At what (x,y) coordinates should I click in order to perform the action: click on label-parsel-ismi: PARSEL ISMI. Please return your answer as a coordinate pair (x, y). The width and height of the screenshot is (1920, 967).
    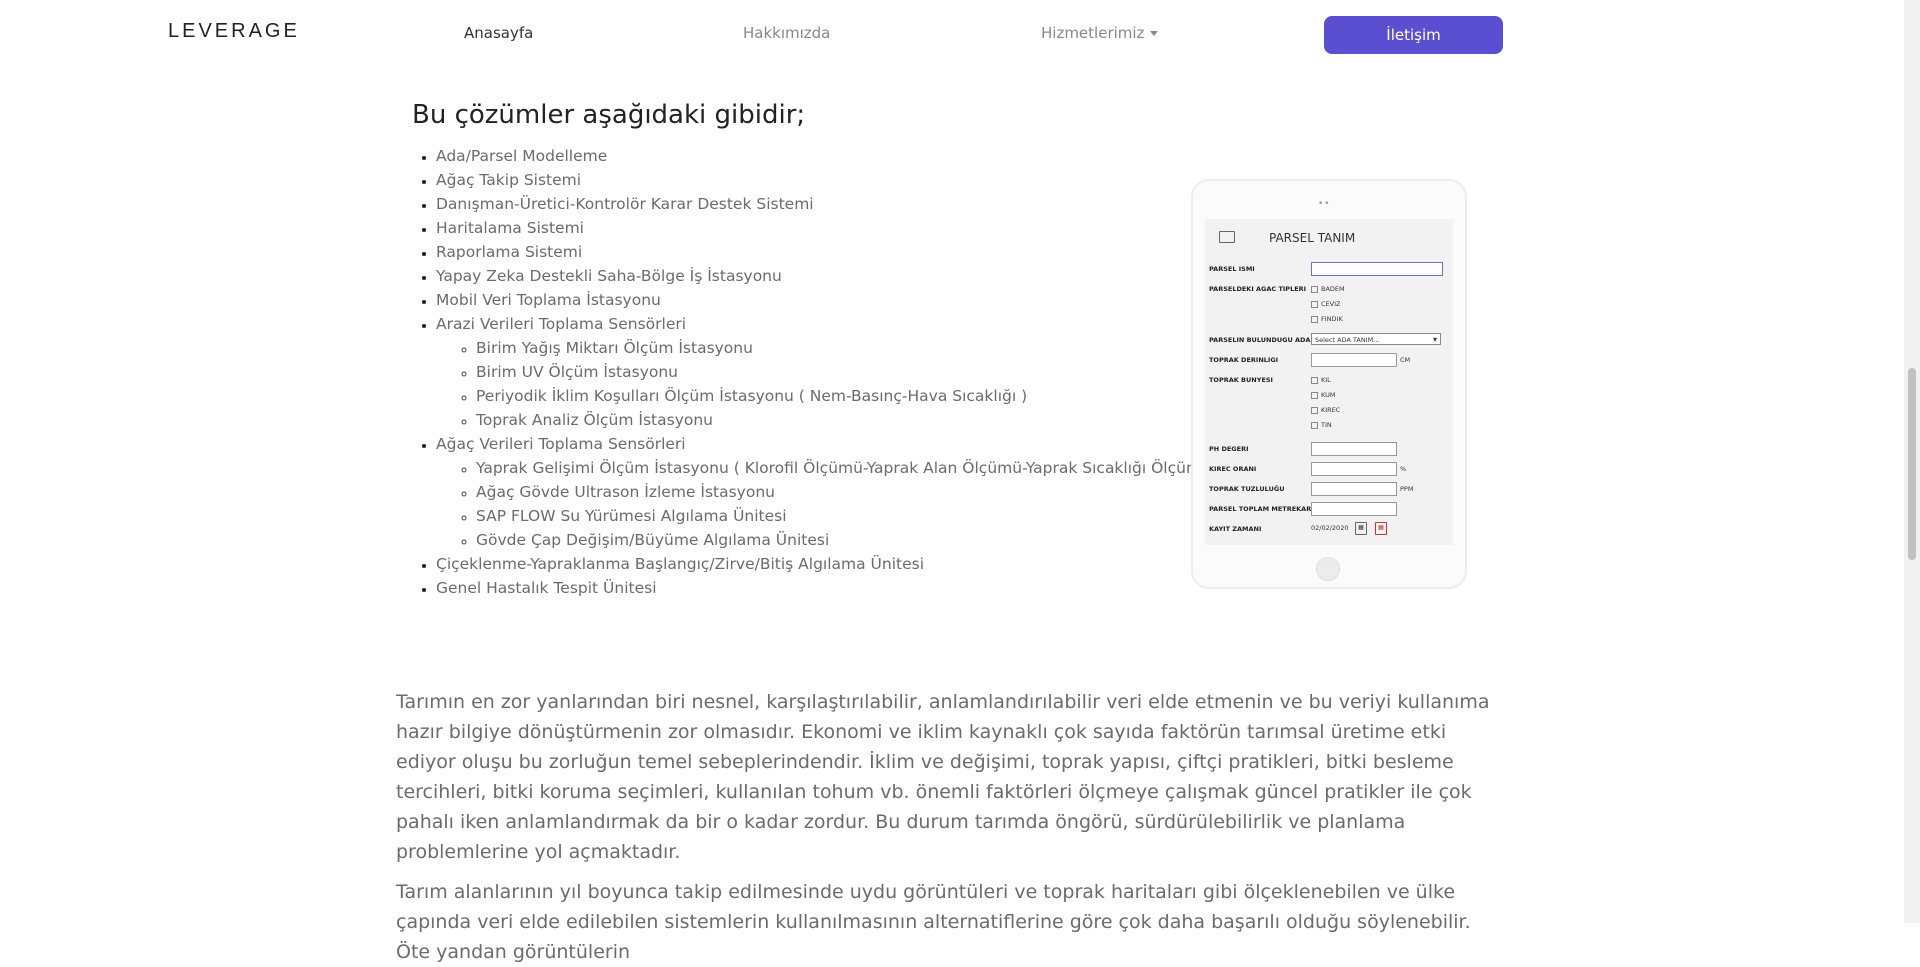
    Looking at the image, I should click on (1232, 269).